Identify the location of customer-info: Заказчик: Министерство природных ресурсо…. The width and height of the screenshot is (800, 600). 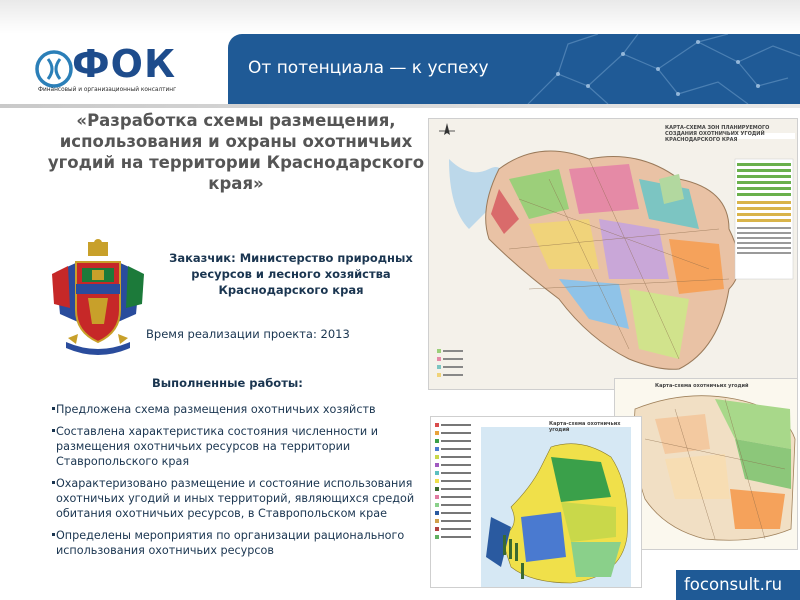
(291, 274).